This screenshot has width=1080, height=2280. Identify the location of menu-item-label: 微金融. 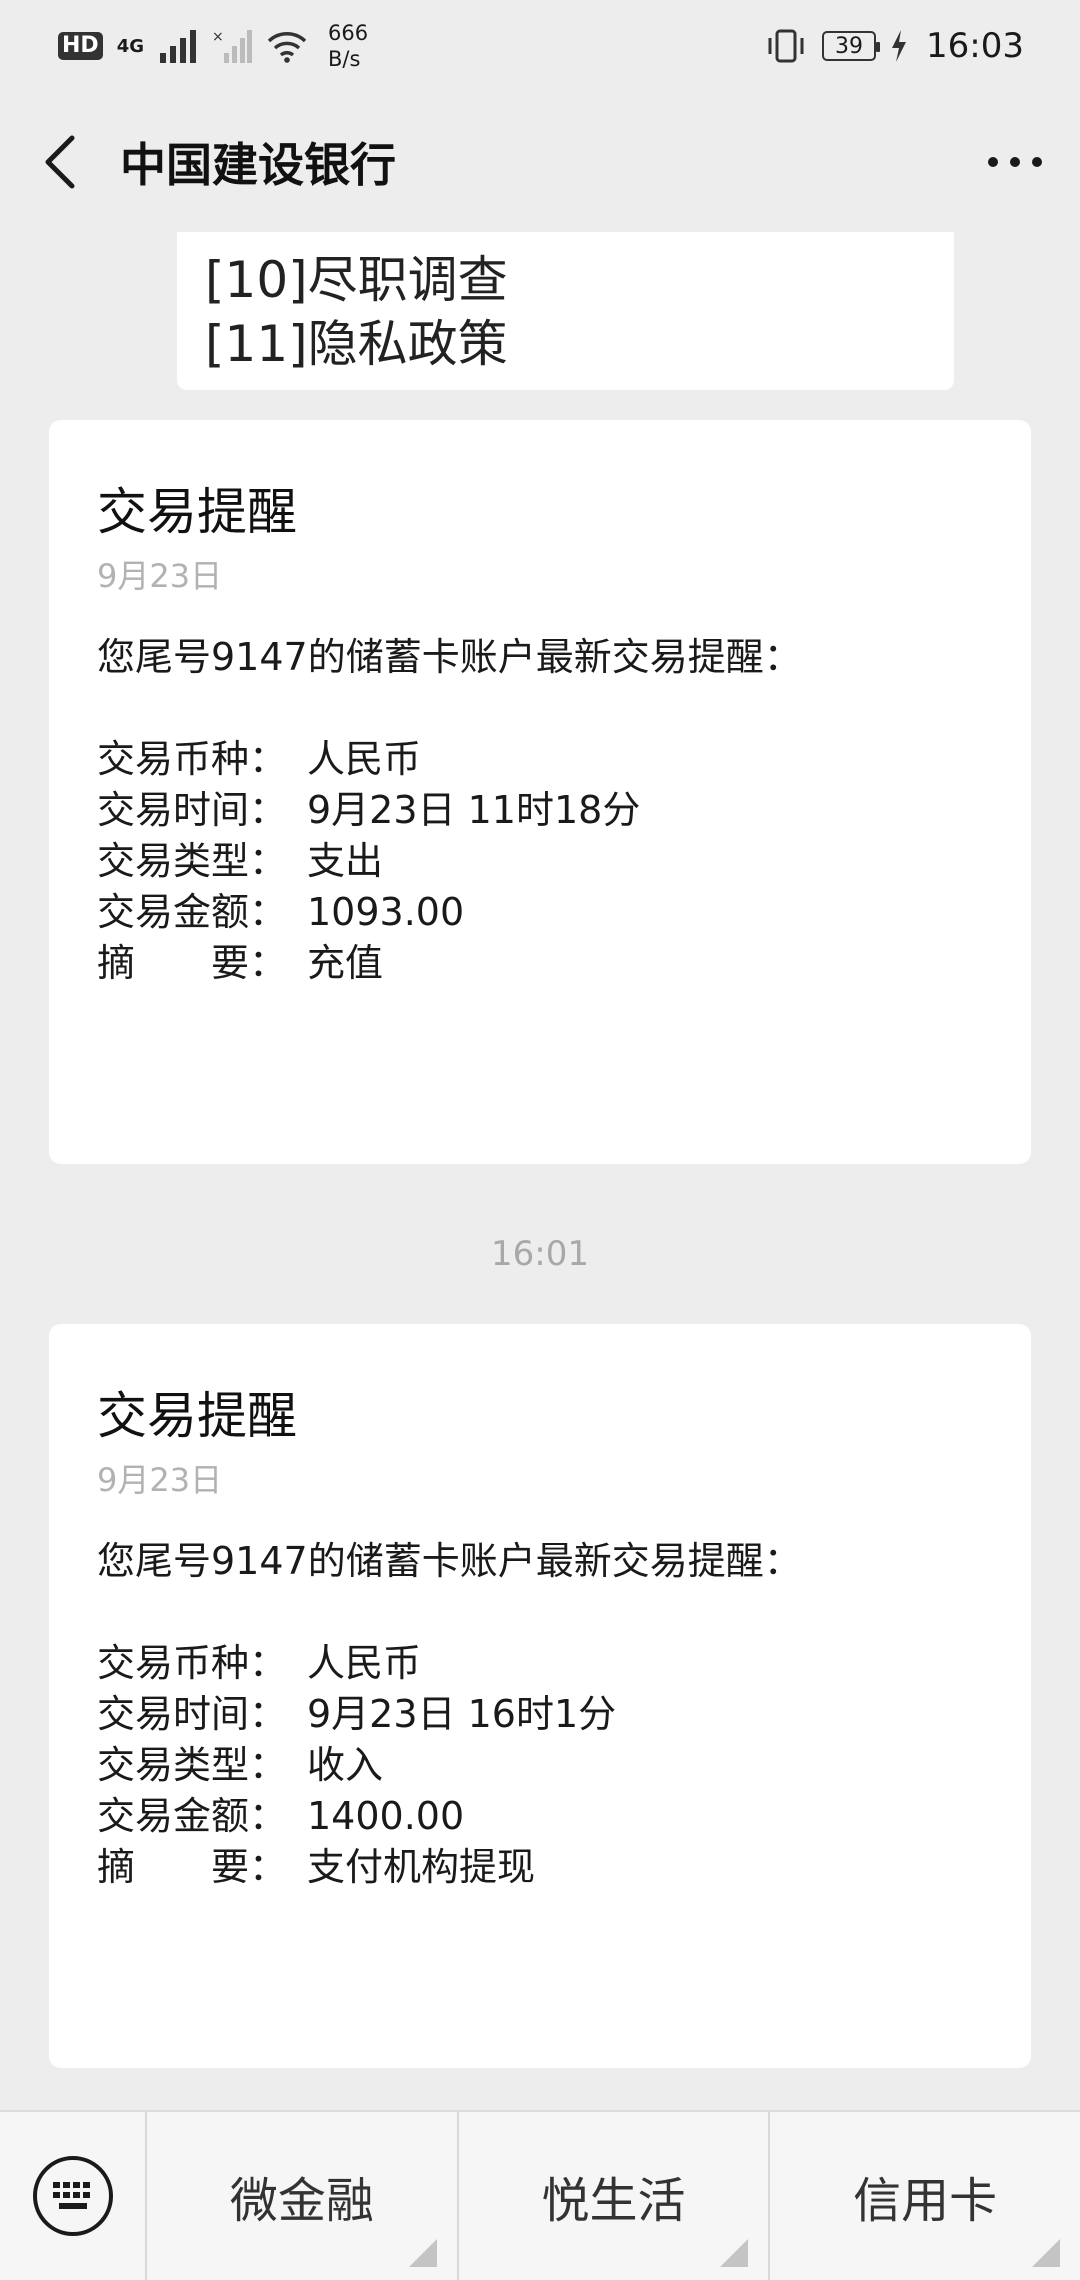
(301, 2201).